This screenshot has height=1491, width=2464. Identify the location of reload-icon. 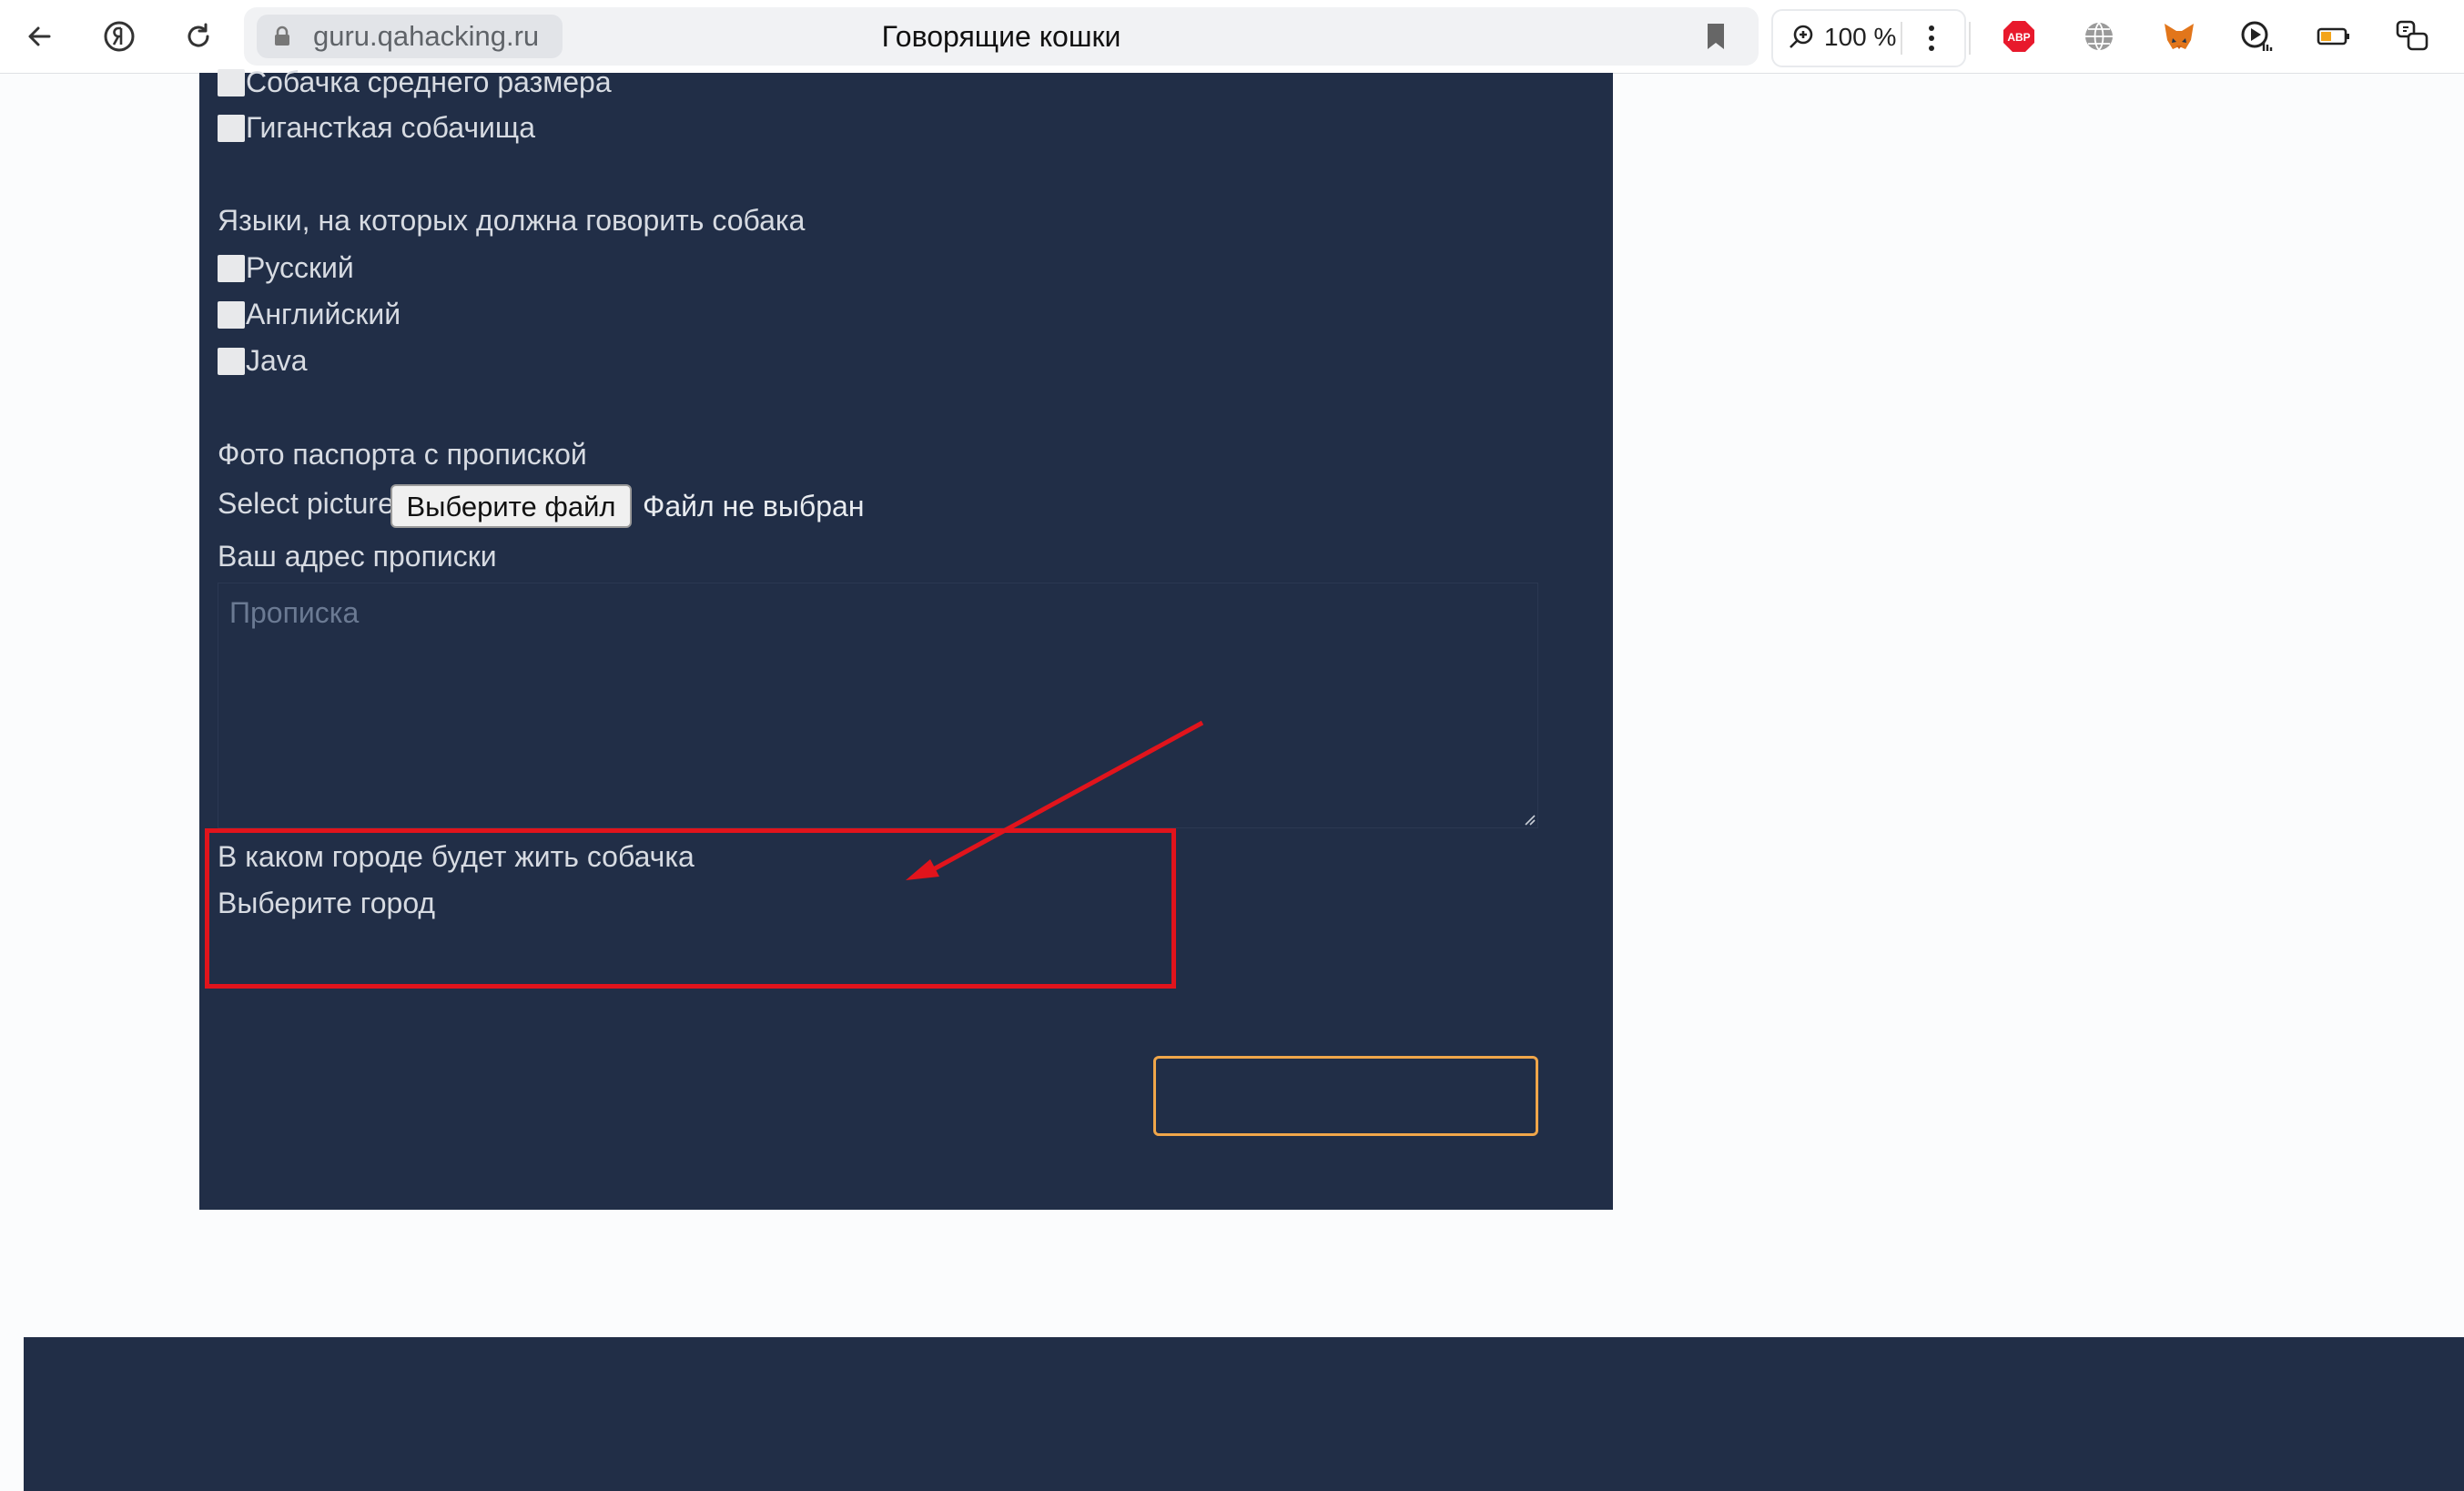
(199, 36).